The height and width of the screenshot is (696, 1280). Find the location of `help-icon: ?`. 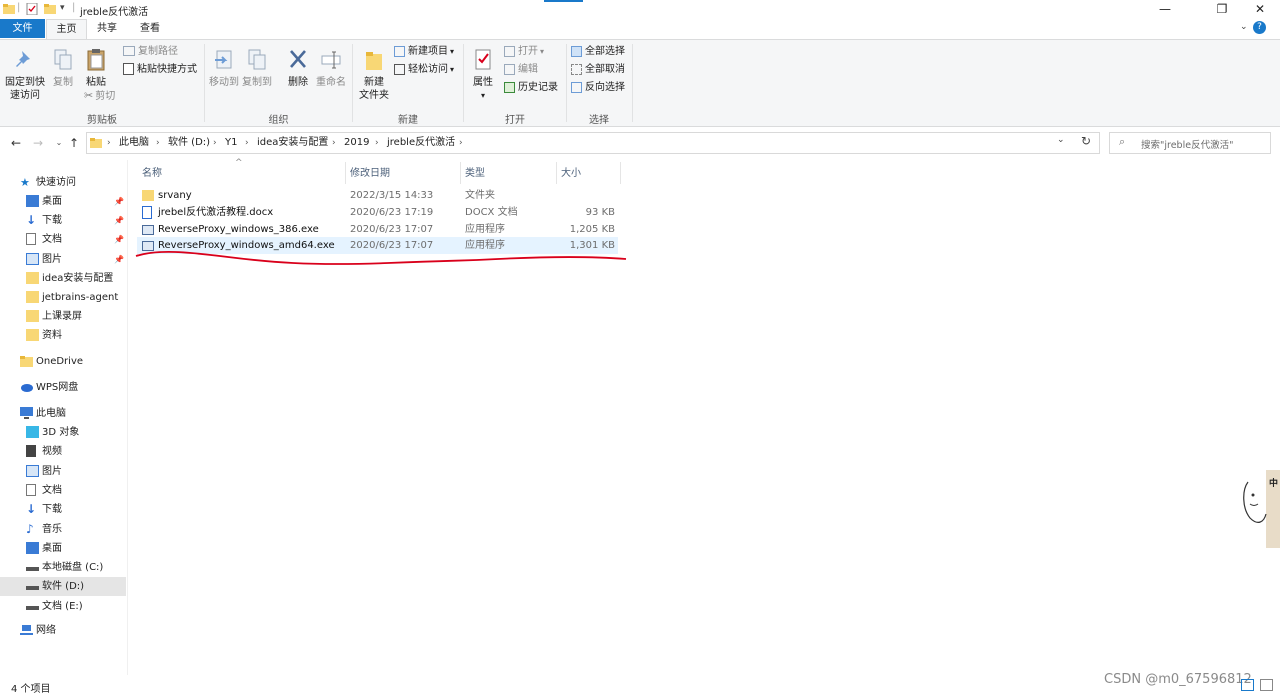

help-icon: ? is located at coordinates (1259, 27).